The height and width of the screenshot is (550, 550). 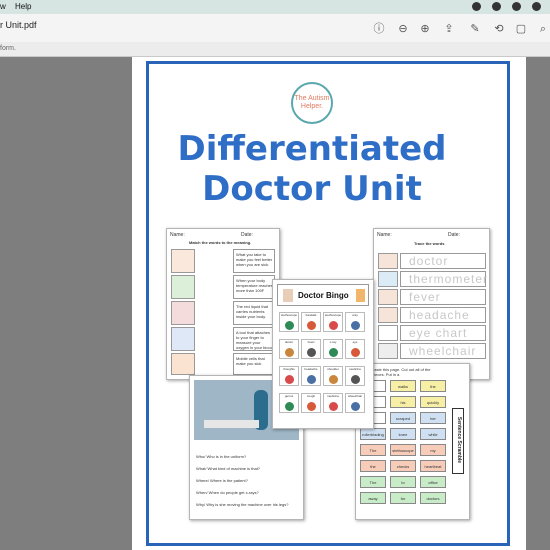 I want to click on info-icon: ⓘ, so click(x=379, y=29).